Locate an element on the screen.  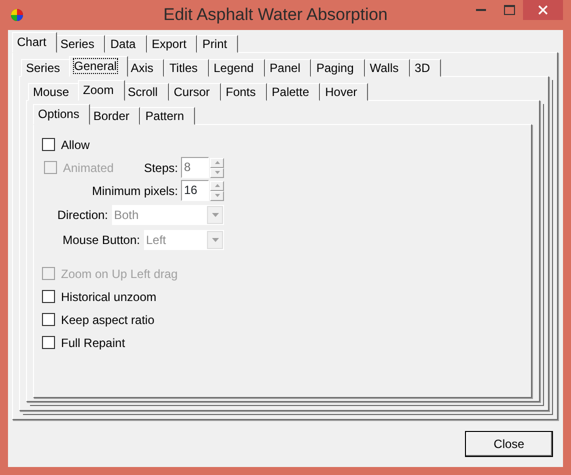
tab: Border is located at coordinates (114, 116).